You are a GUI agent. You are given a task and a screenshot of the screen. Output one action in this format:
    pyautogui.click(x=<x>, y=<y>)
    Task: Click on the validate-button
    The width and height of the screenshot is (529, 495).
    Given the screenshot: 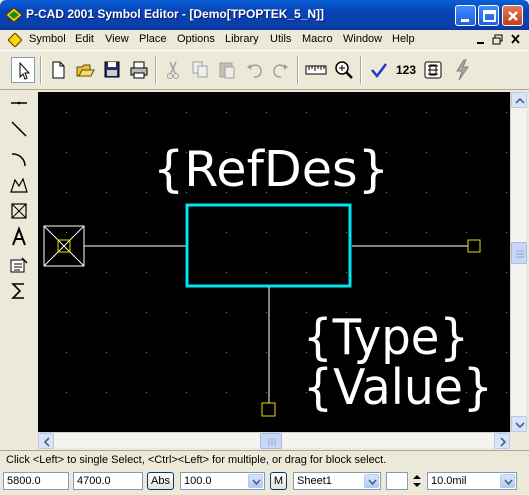 What is the action you would take?
    pyautogui.click(x=379, y=70)
    